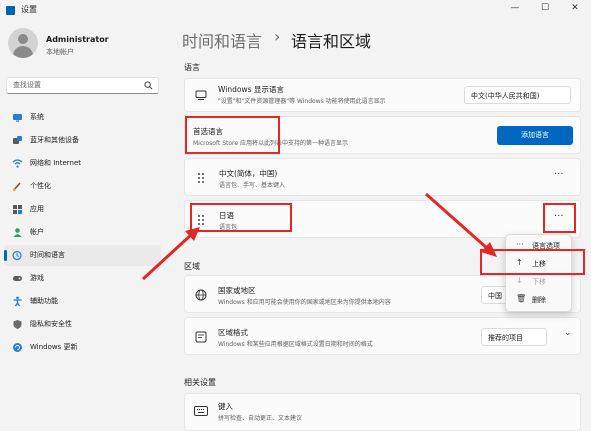  I want to click on display-language-desc: "设置"和"文件资源管理器"等 Windows 功能将使用此语言显示, so click(302, 101).